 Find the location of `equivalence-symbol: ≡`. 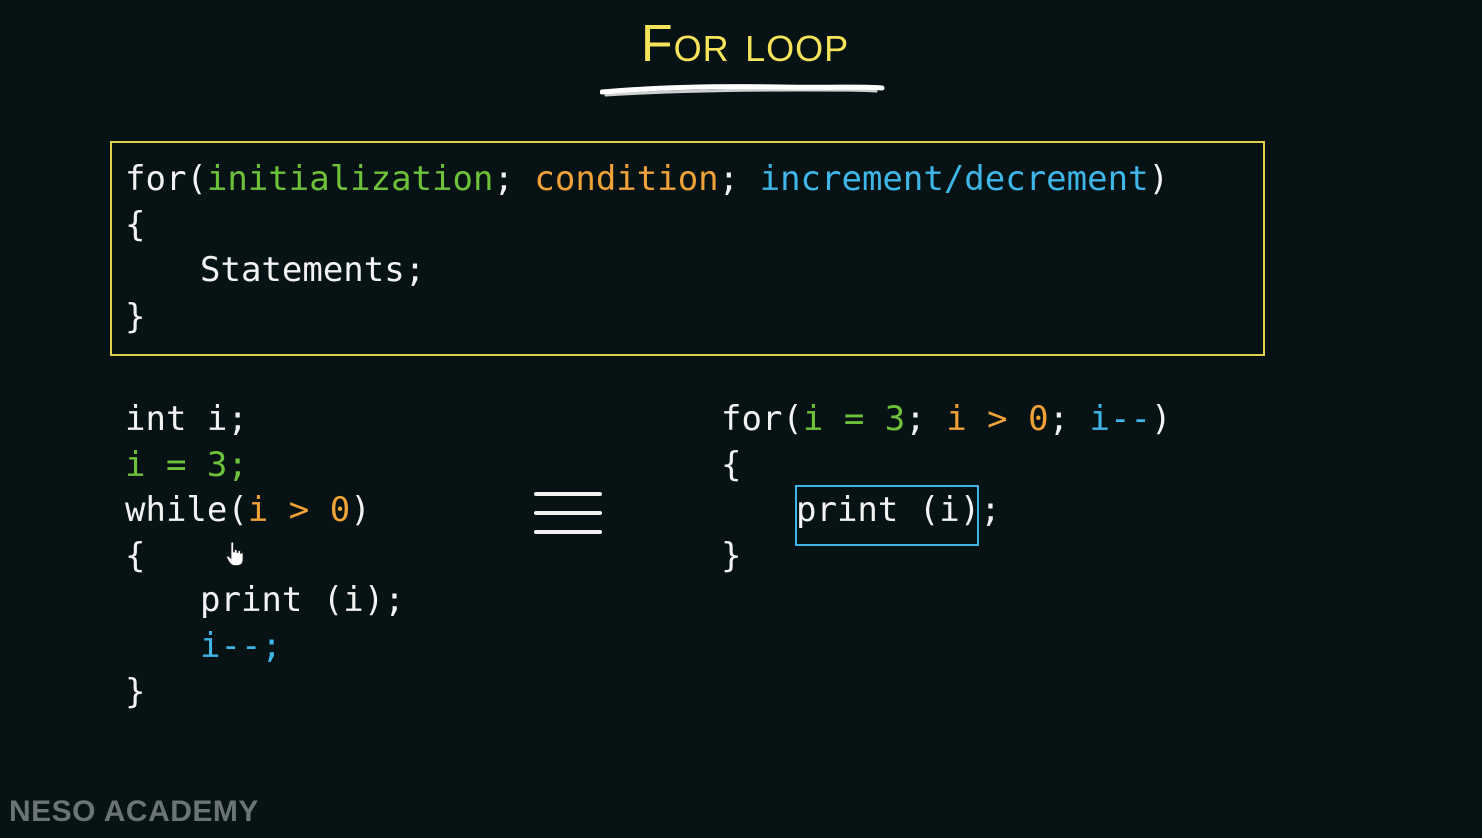

equivalence-symbol: ≡ is located at coordinates (568, 515).